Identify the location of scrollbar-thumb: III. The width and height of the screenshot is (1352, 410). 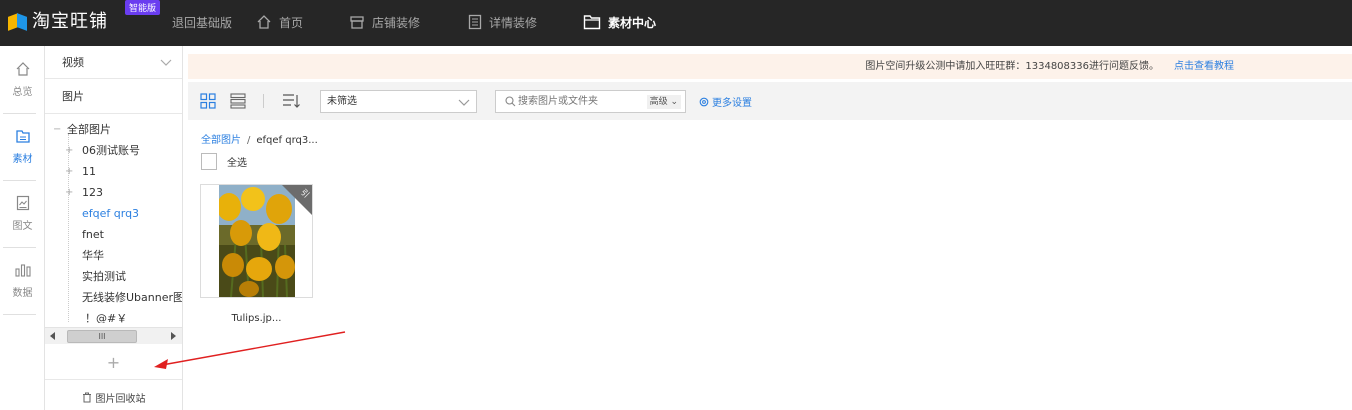
(102, 336).